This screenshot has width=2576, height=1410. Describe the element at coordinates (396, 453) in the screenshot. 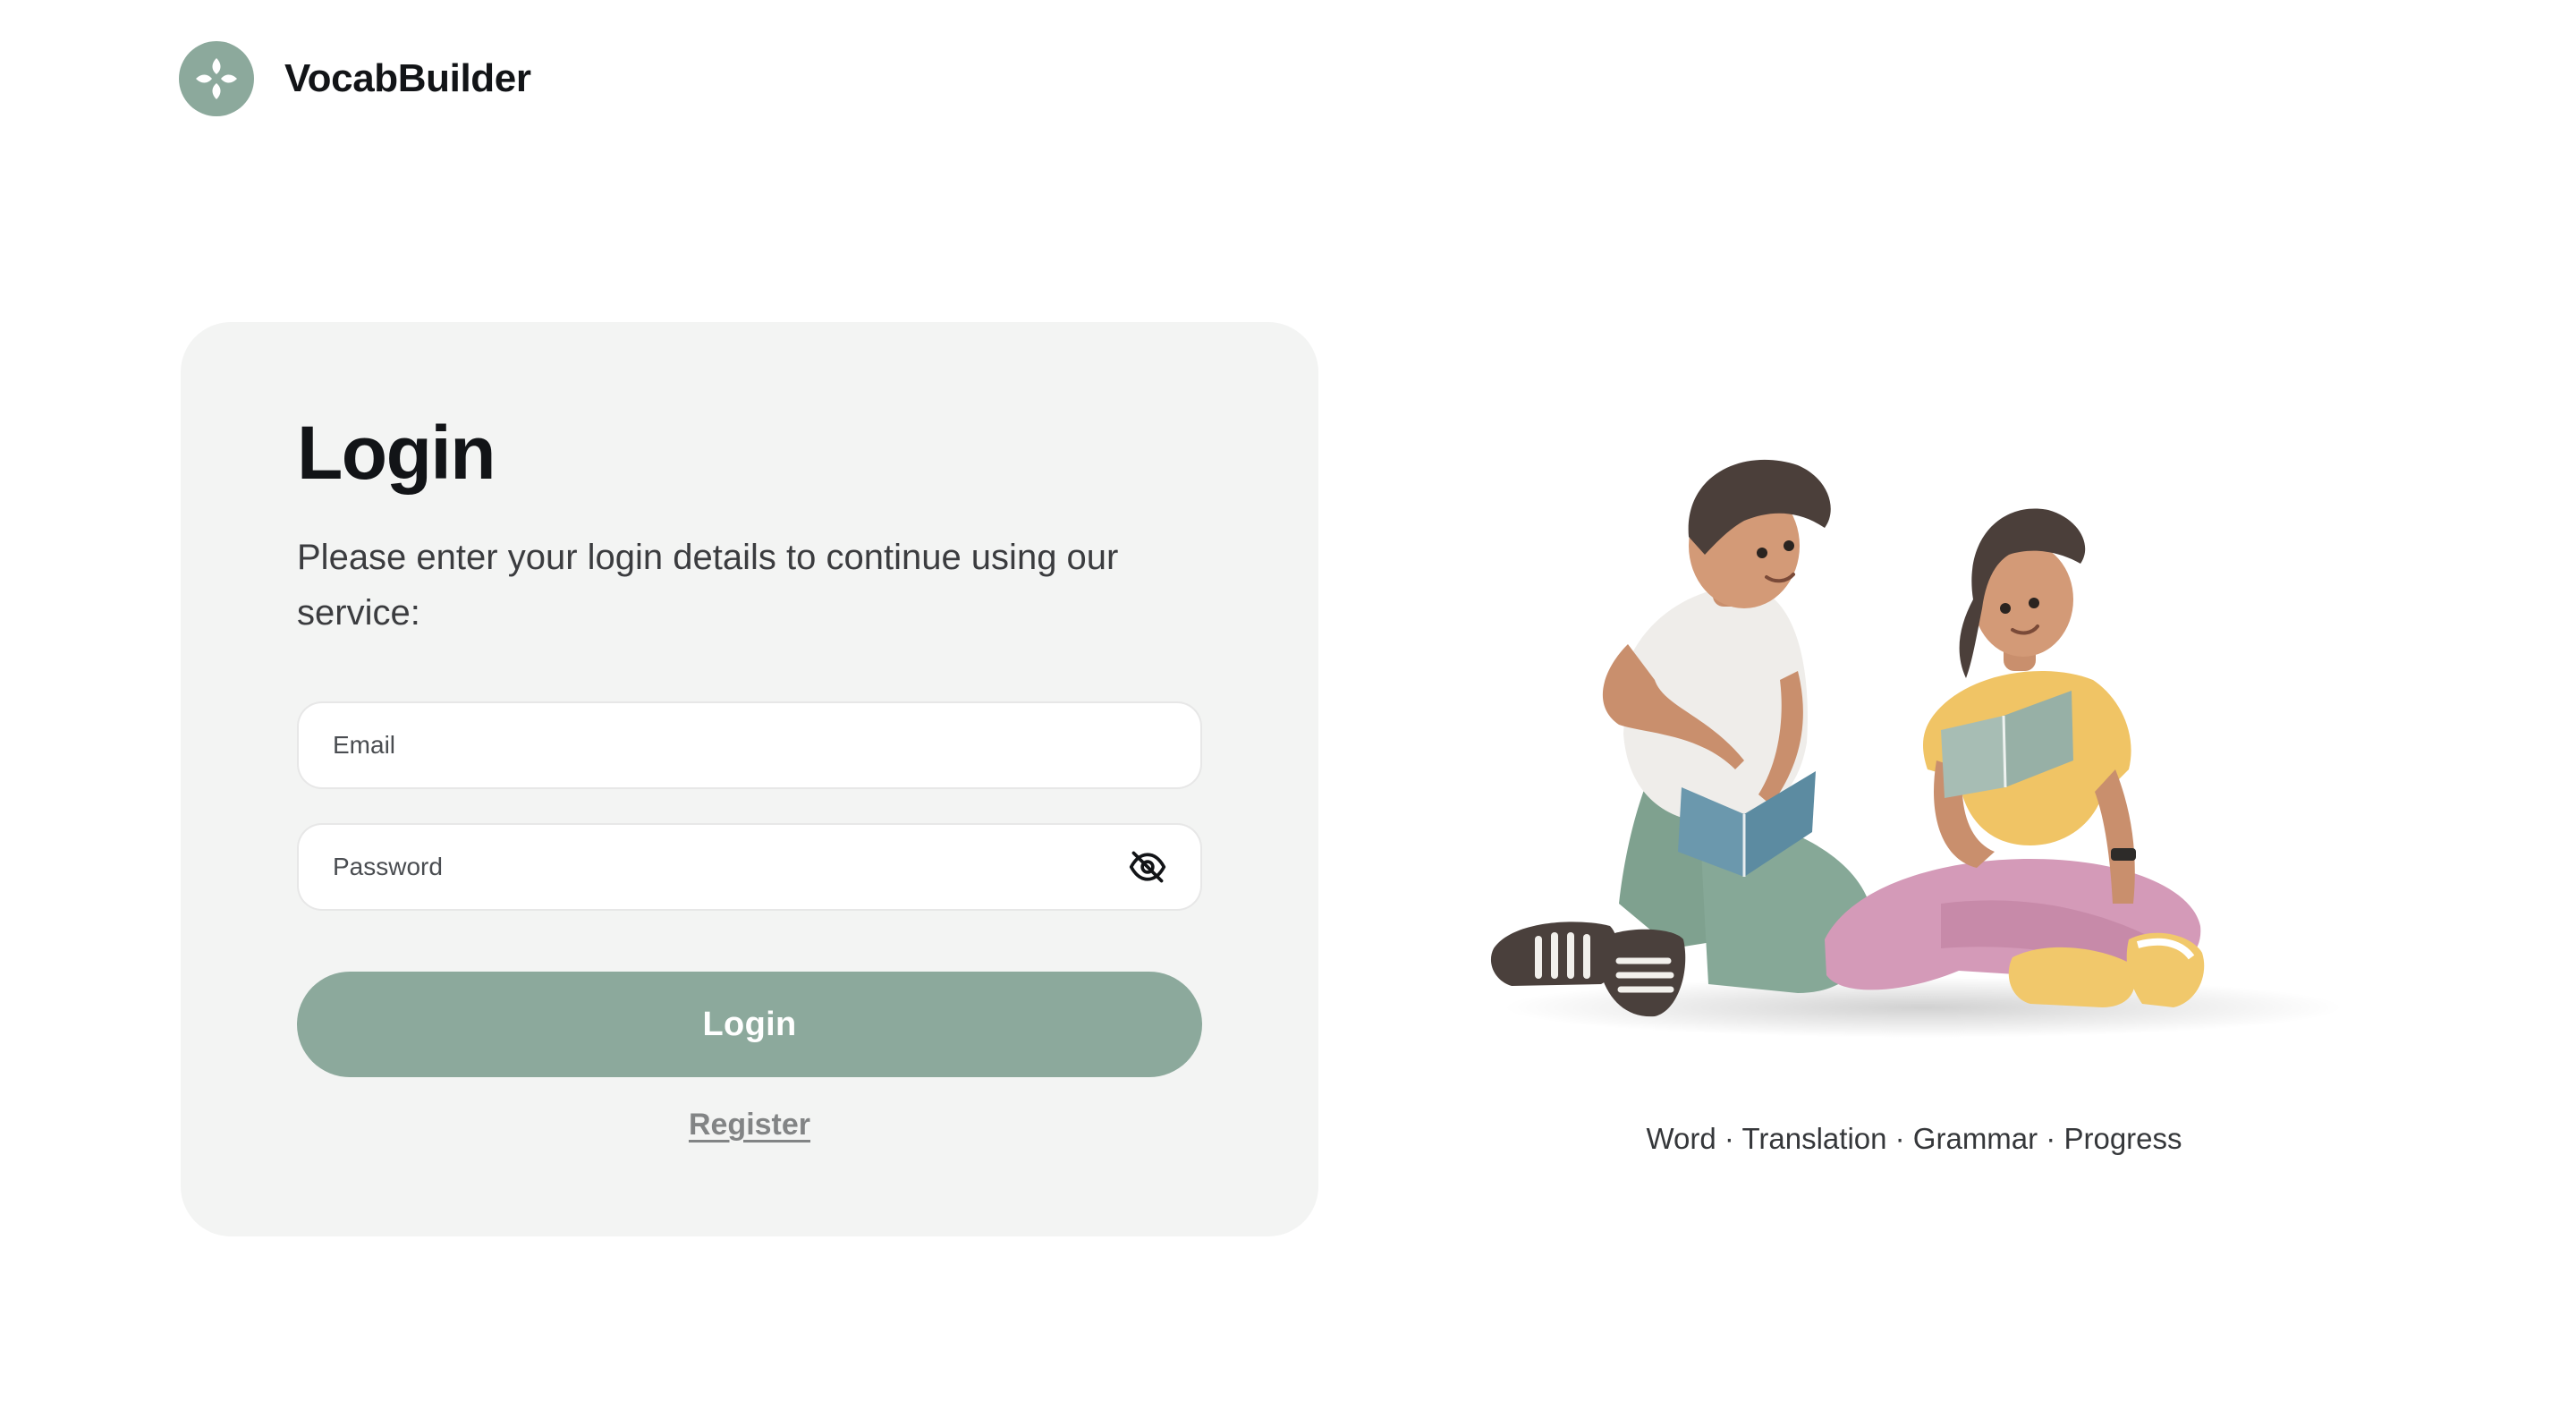

I see `page-title: Login` at that location.